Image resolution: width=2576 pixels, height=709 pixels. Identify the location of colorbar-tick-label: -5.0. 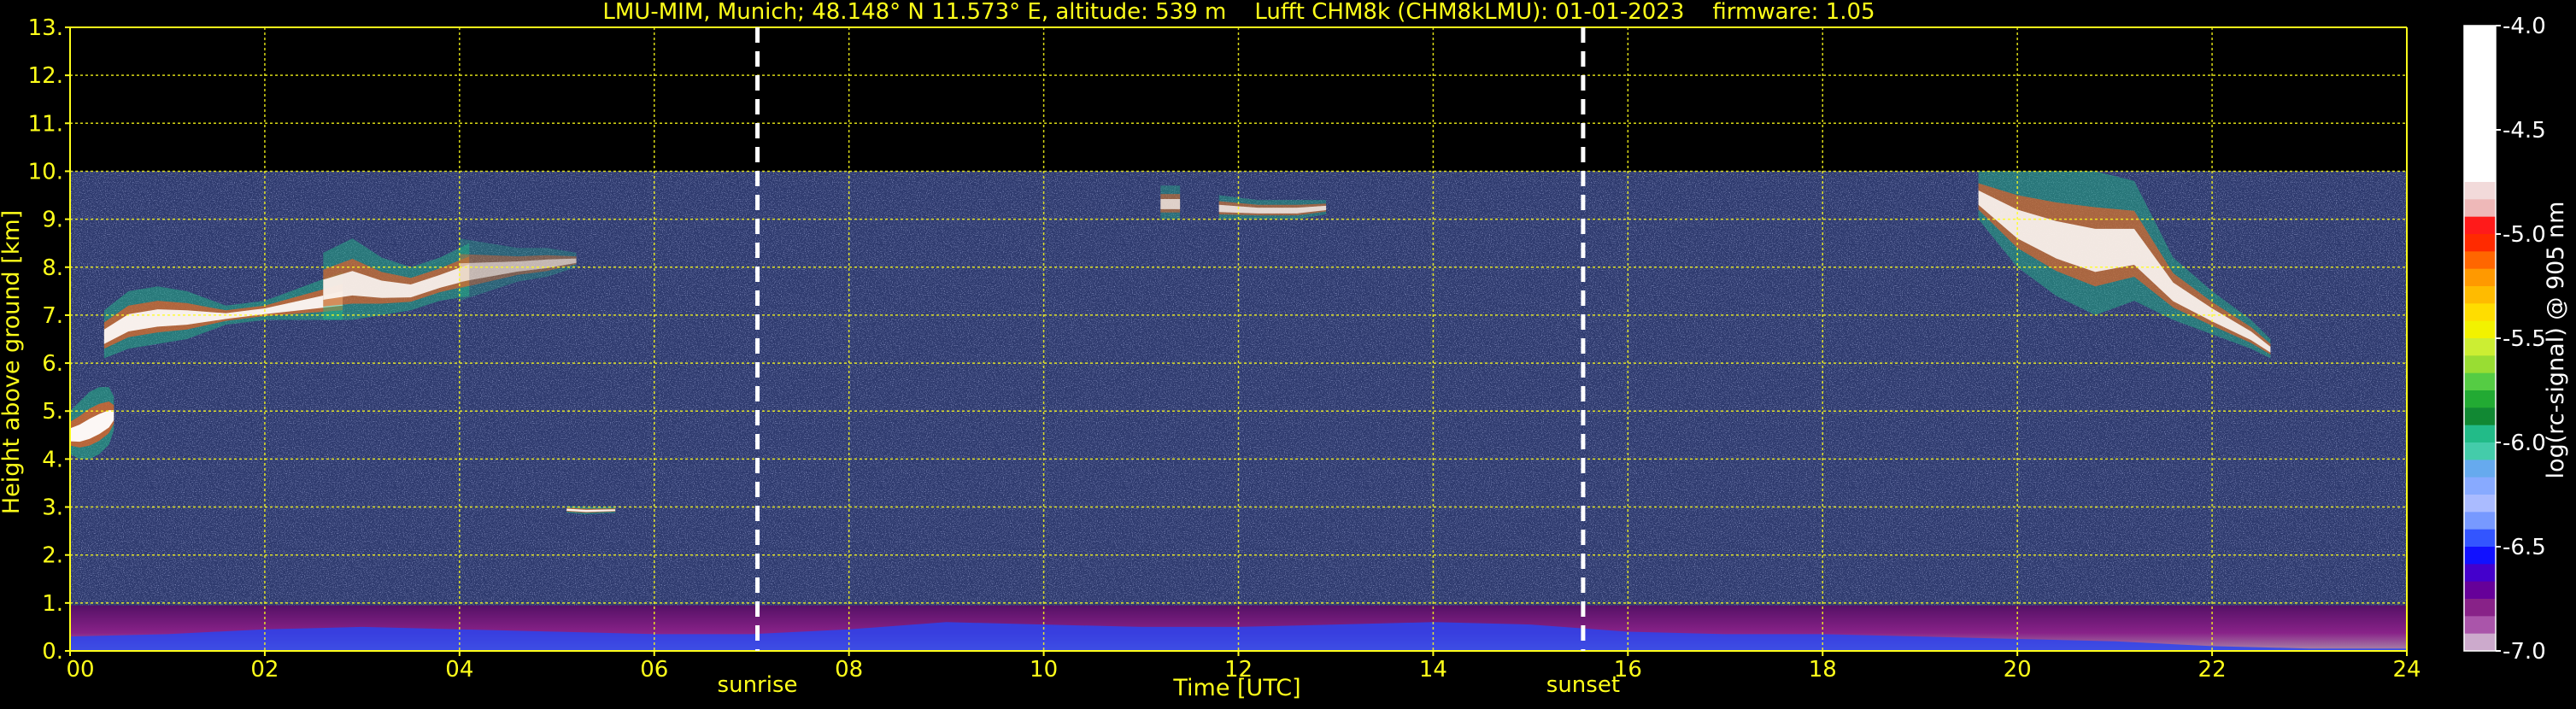
(2524, 235).